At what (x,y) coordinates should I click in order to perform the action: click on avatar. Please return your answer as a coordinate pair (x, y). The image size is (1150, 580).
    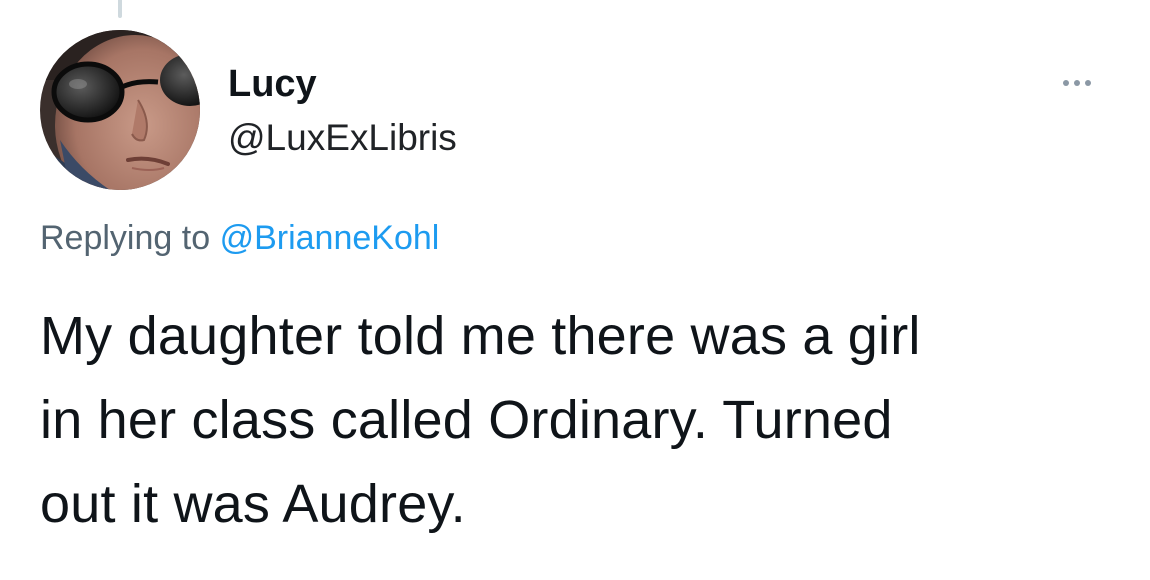
    Looking at the image, I should click on (120, 110).